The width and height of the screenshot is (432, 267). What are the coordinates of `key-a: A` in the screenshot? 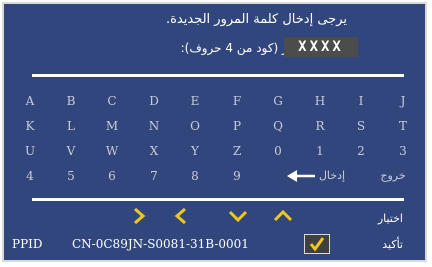 It's located at (30, 101).